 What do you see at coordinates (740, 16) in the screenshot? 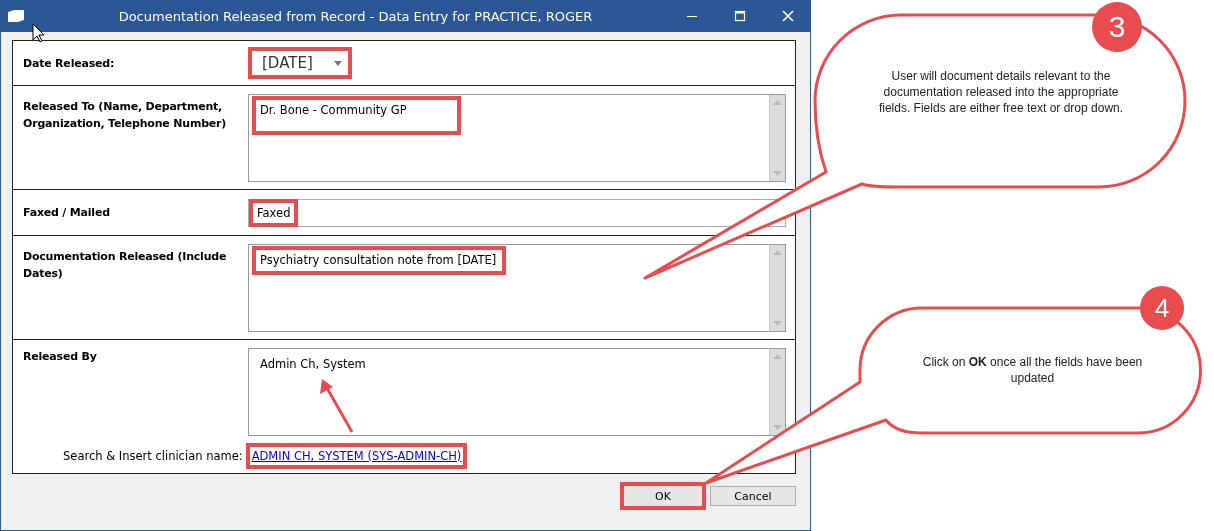
I see `maximize-icon` at bounding box center [740, 16].